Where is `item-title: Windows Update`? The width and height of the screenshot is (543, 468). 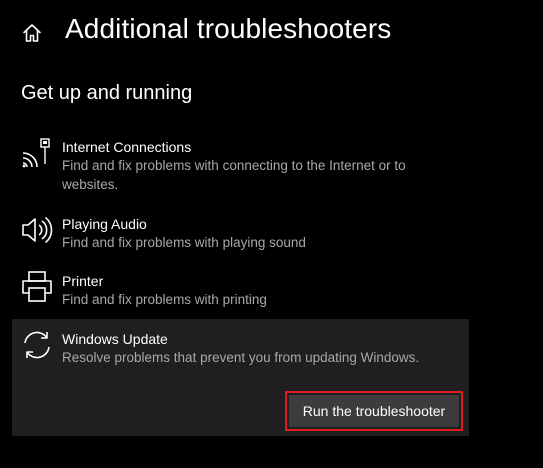
item-title: Windows Update is located at coordinates (115, 339).